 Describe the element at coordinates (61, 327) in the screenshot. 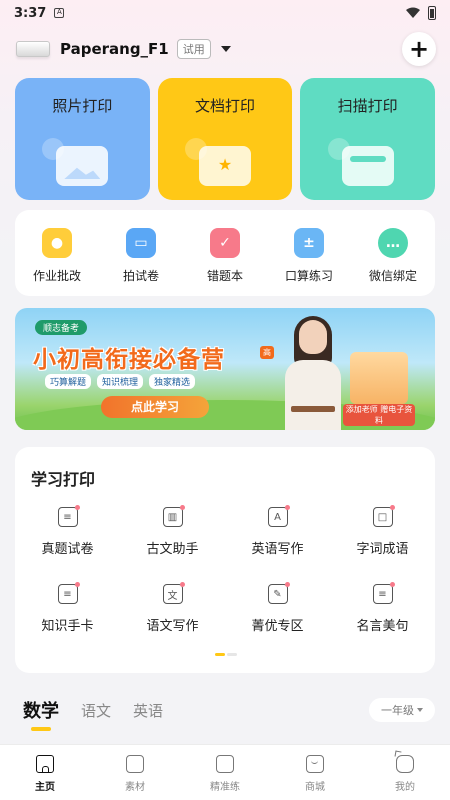

I see `banner-chip: 顺志备考` at that location.